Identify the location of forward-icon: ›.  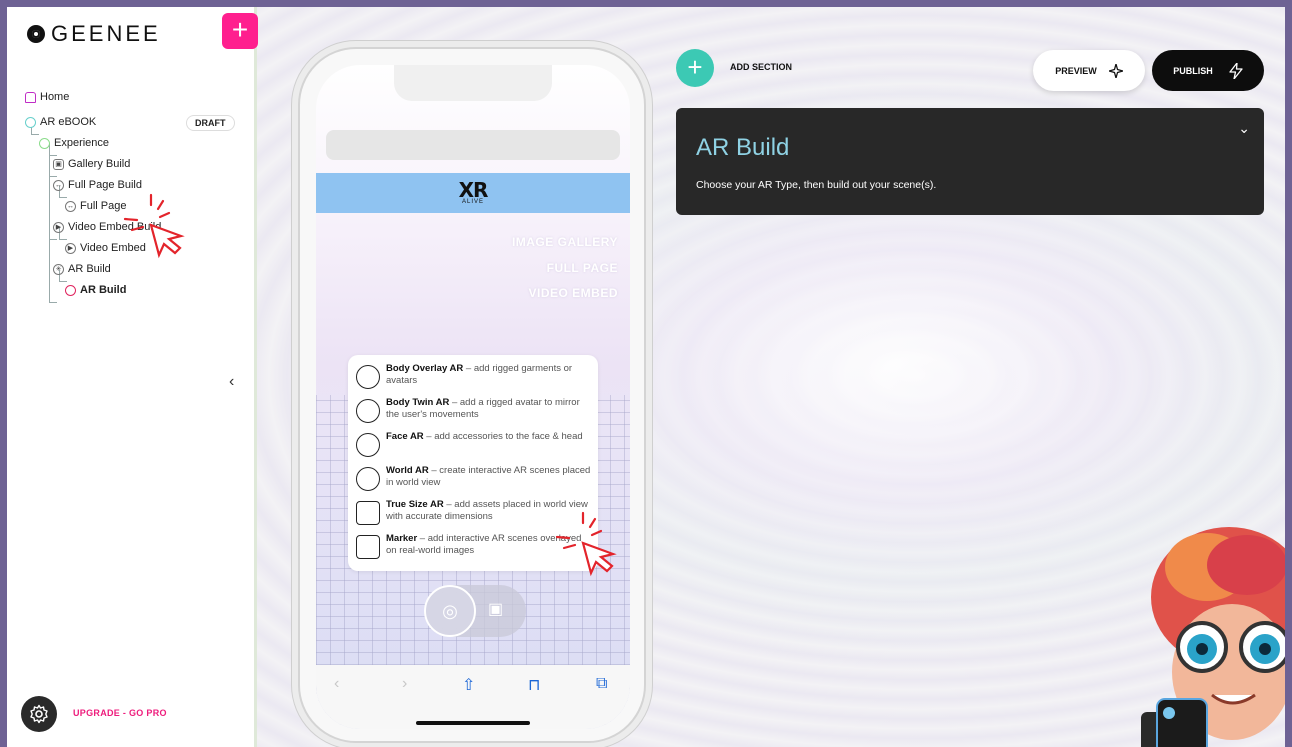
(404, 684).